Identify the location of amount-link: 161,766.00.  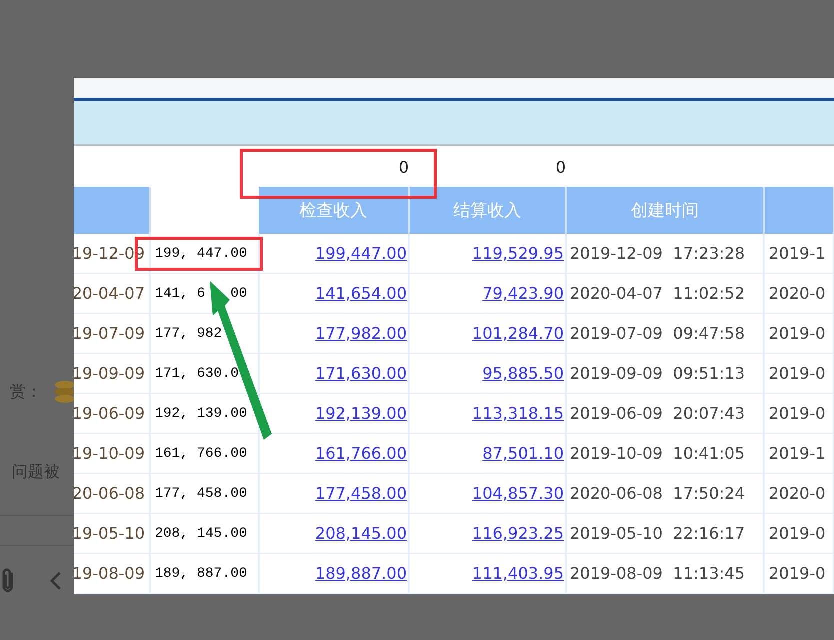
(361, 453).